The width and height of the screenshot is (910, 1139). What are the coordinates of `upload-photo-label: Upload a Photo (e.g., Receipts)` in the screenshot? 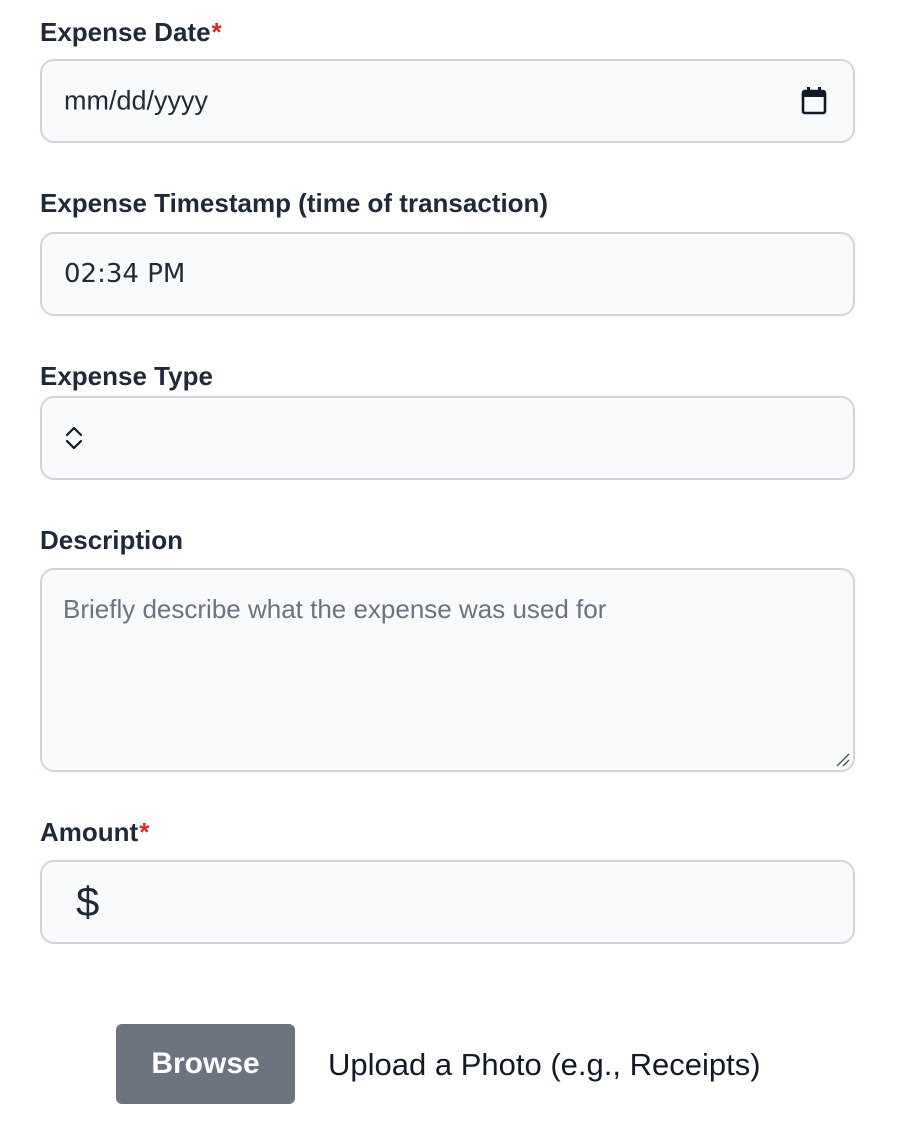 It's located at (544, 1064).